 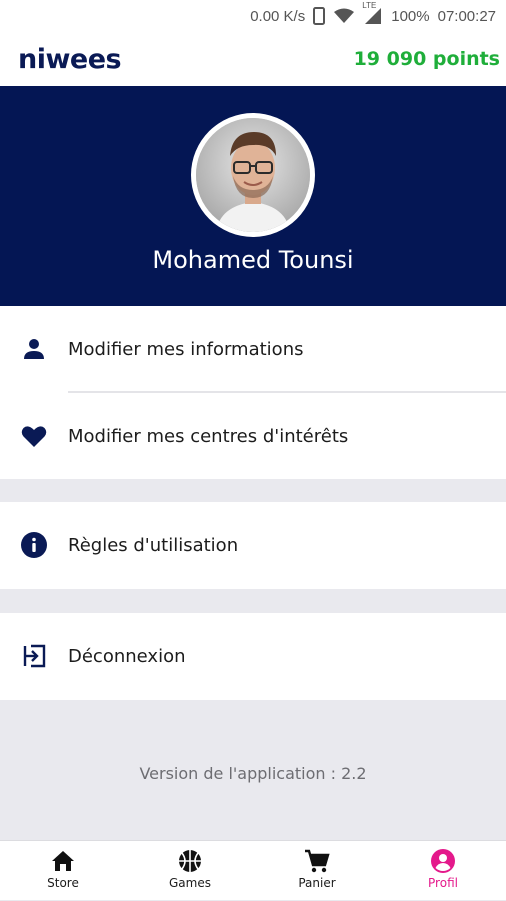 I want to click on nav-cart: Panier, so click(x=317, y=871).